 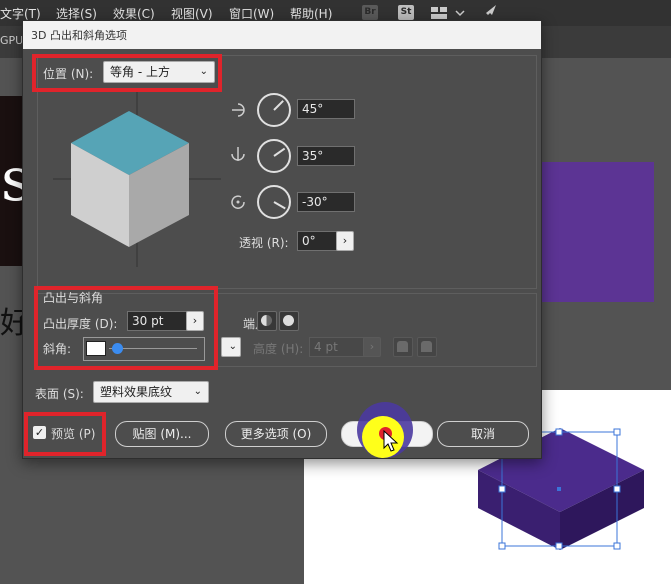 I want to click on surface-select: 塑料效果底纹 ⌄, so click(x=151, y=392).